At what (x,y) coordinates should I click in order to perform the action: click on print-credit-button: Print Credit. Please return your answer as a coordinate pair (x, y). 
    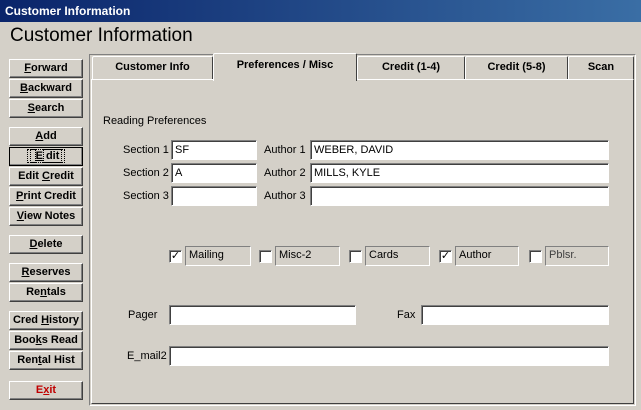
    Looking at the image, I should click on (46, 196).